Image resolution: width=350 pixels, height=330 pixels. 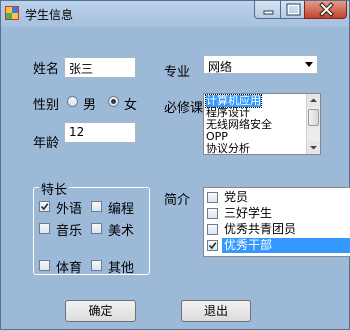 I want to click on minimize-button, so click(x=267, y=10).